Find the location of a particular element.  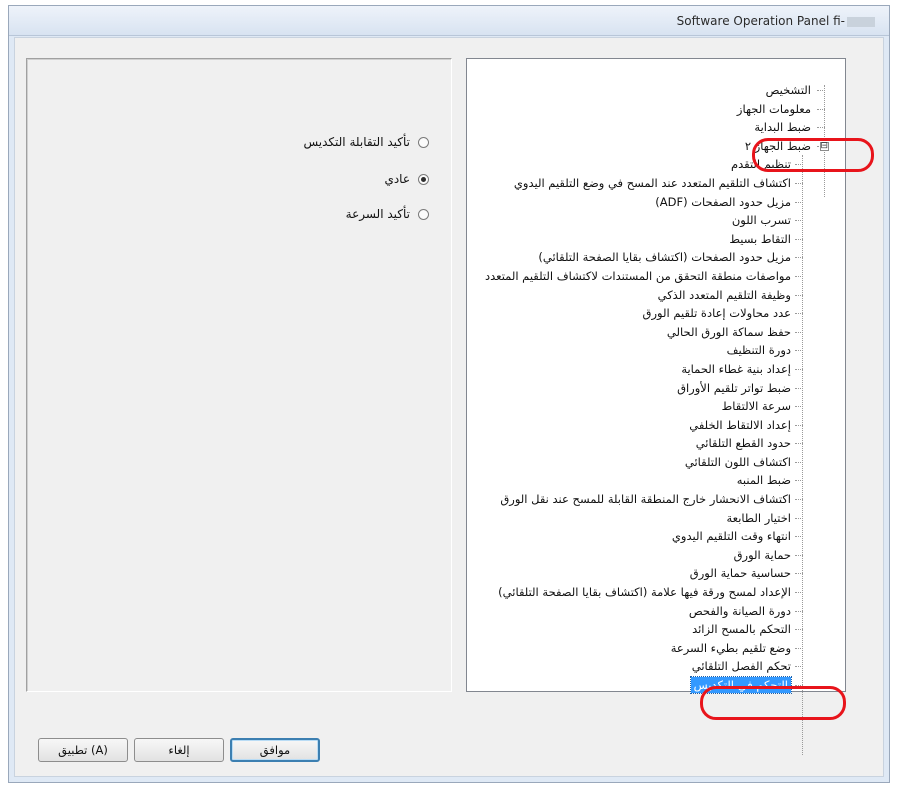

tree-item: إعداد بنية غطاء الحماية is located at coordinates (639, 369).